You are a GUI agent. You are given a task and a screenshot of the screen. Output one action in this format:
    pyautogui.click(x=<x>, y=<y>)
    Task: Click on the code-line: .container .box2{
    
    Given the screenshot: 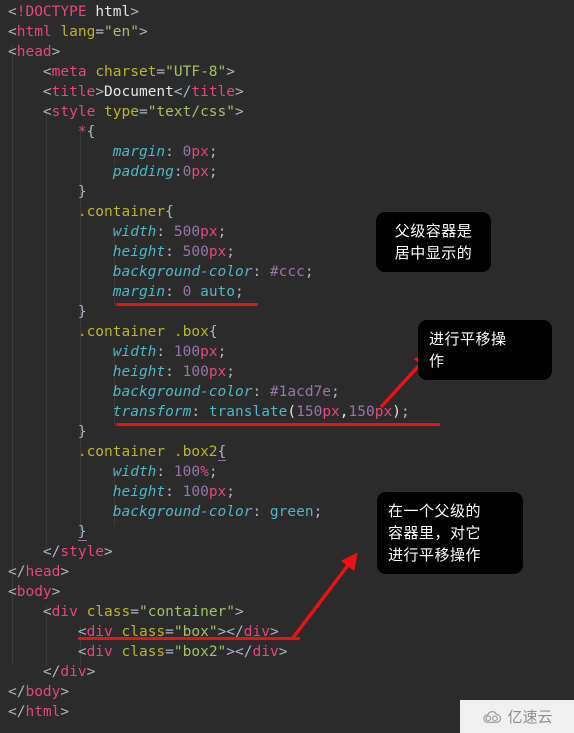 What is the action you would take?
    pyautogui.click(x=152, y=452)
    